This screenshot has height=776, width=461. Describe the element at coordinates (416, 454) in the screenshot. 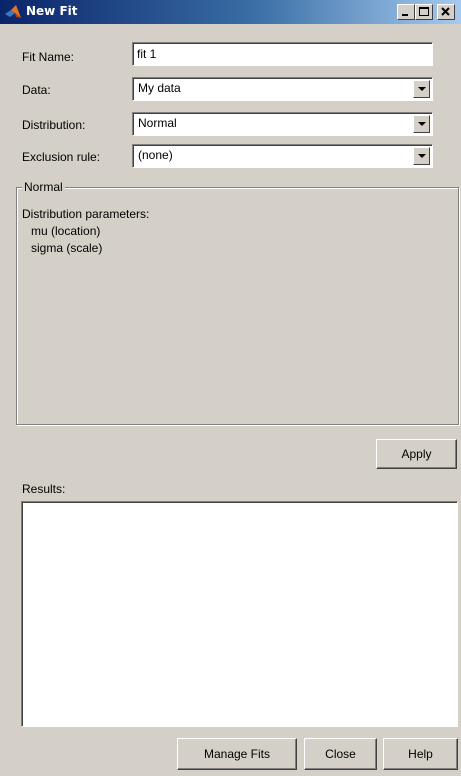

I see `apply-button: Apply` at that location.